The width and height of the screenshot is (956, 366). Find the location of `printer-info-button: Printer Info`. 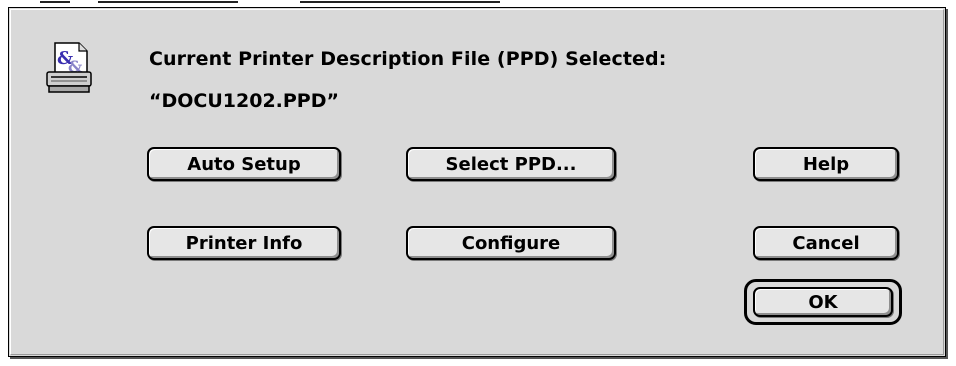

printer-info-button: Printer Info is located at coordinates (244, 243).